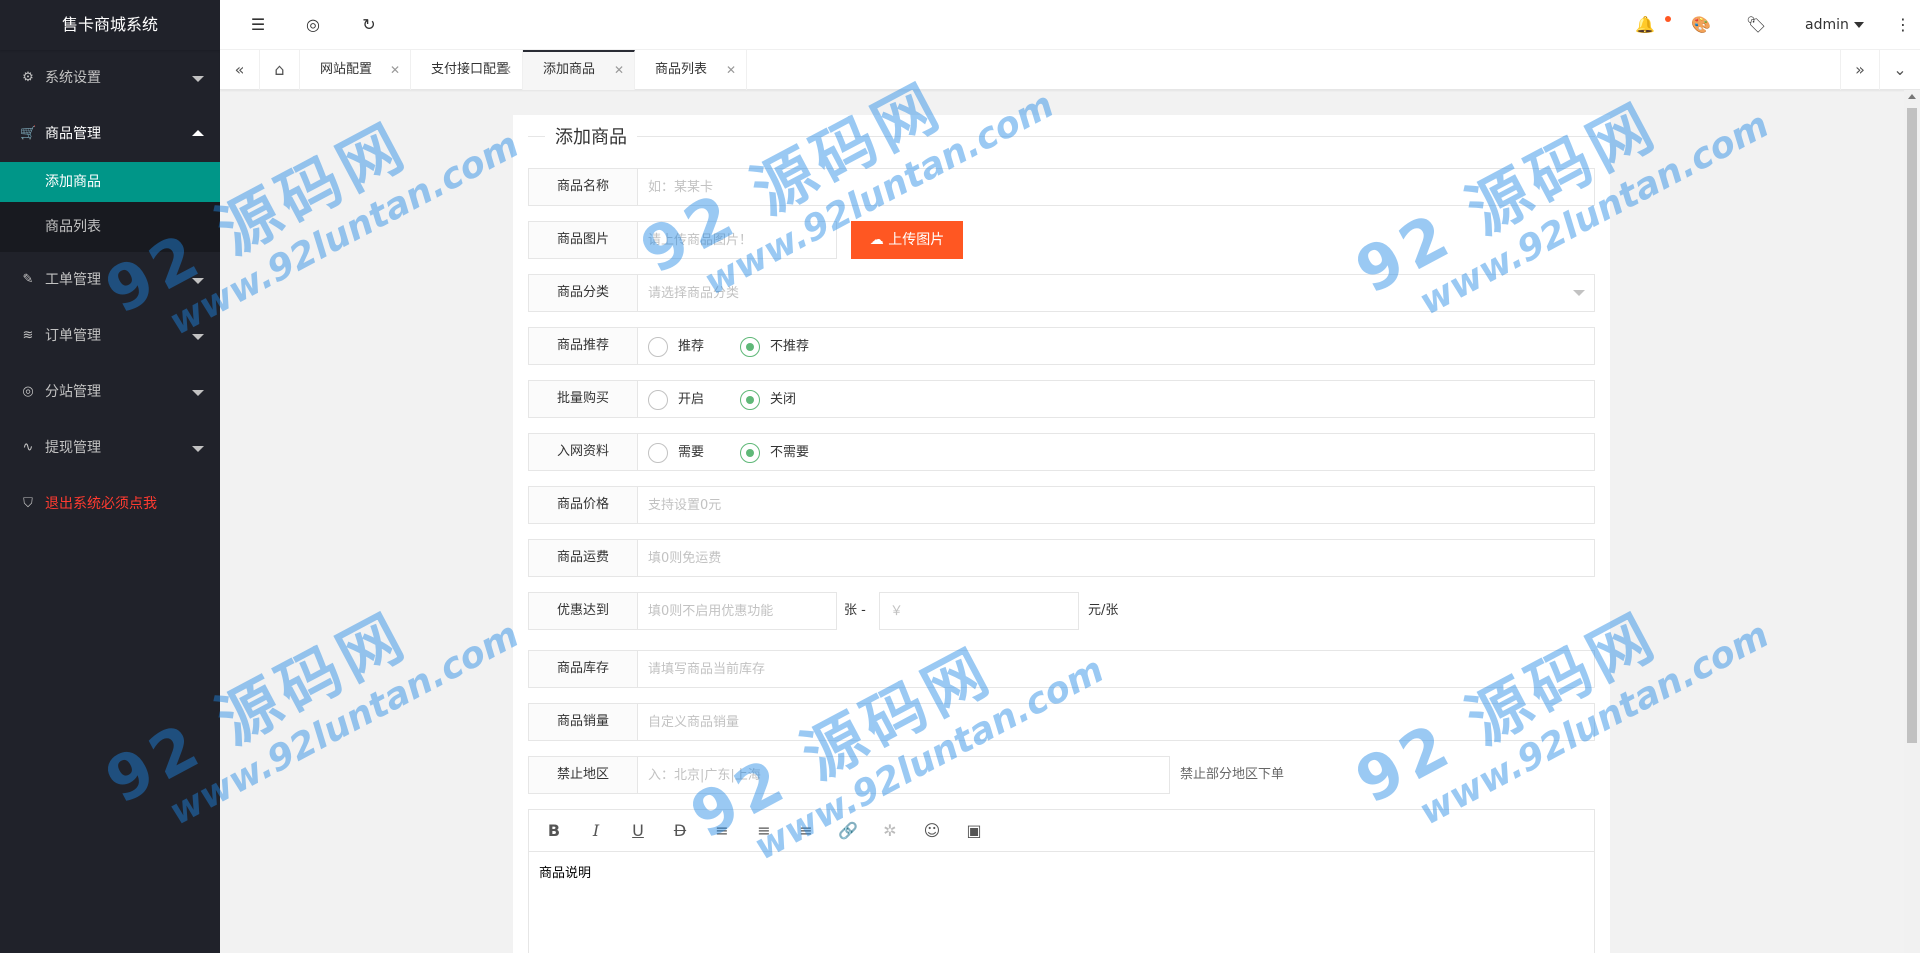 The width and height of the screenshot is (1920, 953). What do you see at coordinates (979, 611) in the screenshot?
I see `discount-price-input` at bounding box center [979, 611].